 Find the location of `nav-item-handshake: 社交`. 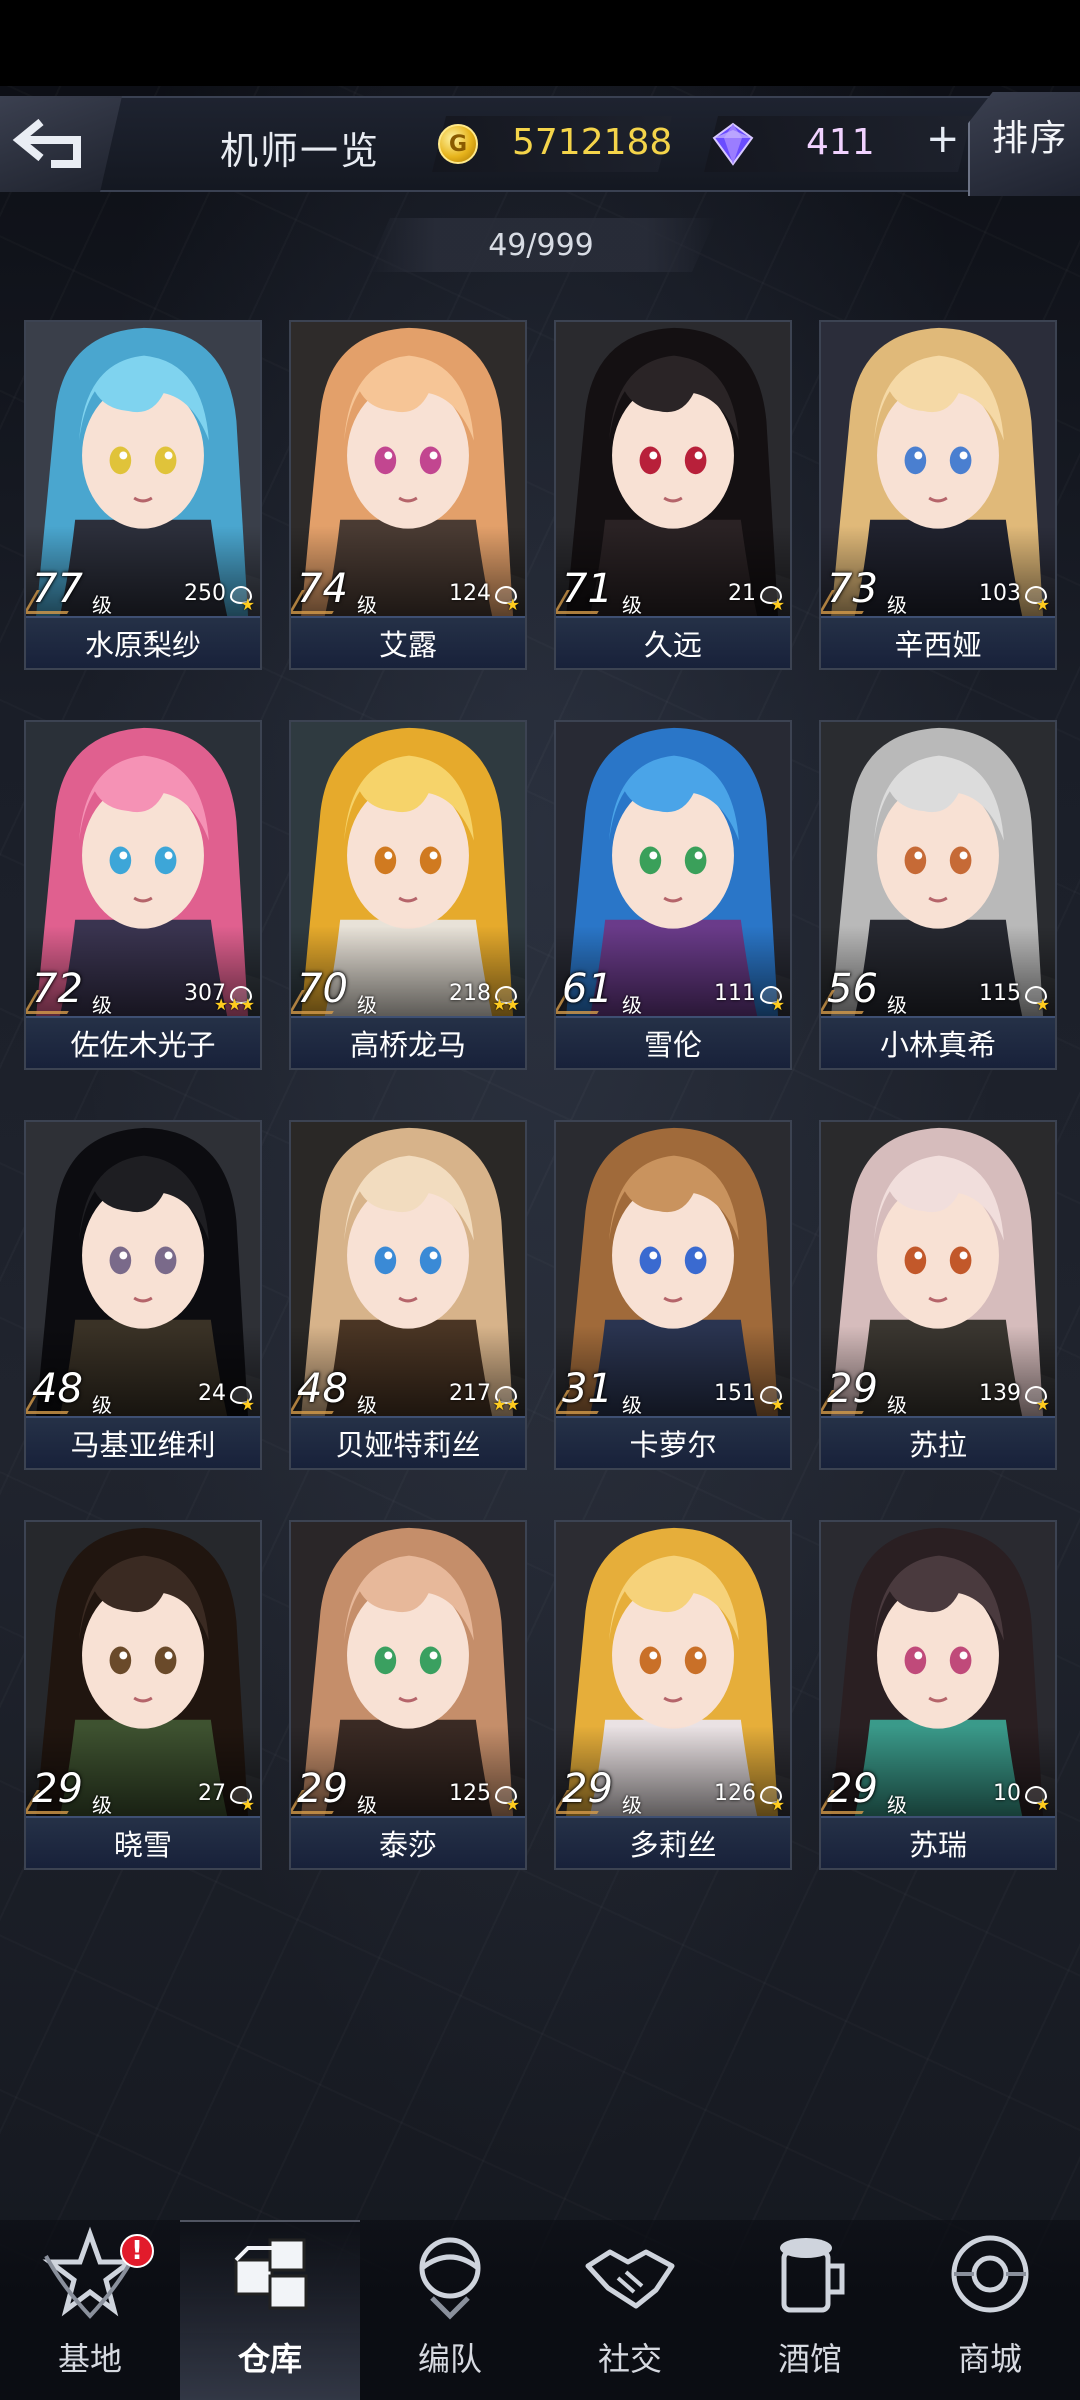

nav-item-handshake: 社交 is located at coordinates (630, 2310).